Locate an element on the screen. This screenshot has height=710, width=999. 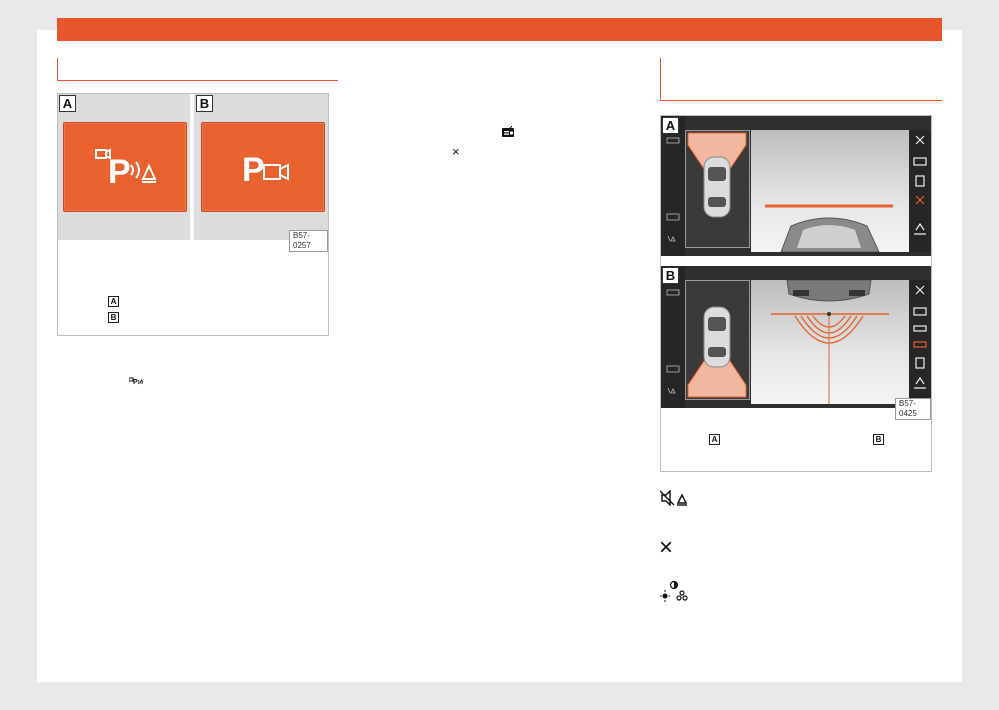
figure-park-buttons: A B P P B57-0257 A B is located at coordinates (193, 214).